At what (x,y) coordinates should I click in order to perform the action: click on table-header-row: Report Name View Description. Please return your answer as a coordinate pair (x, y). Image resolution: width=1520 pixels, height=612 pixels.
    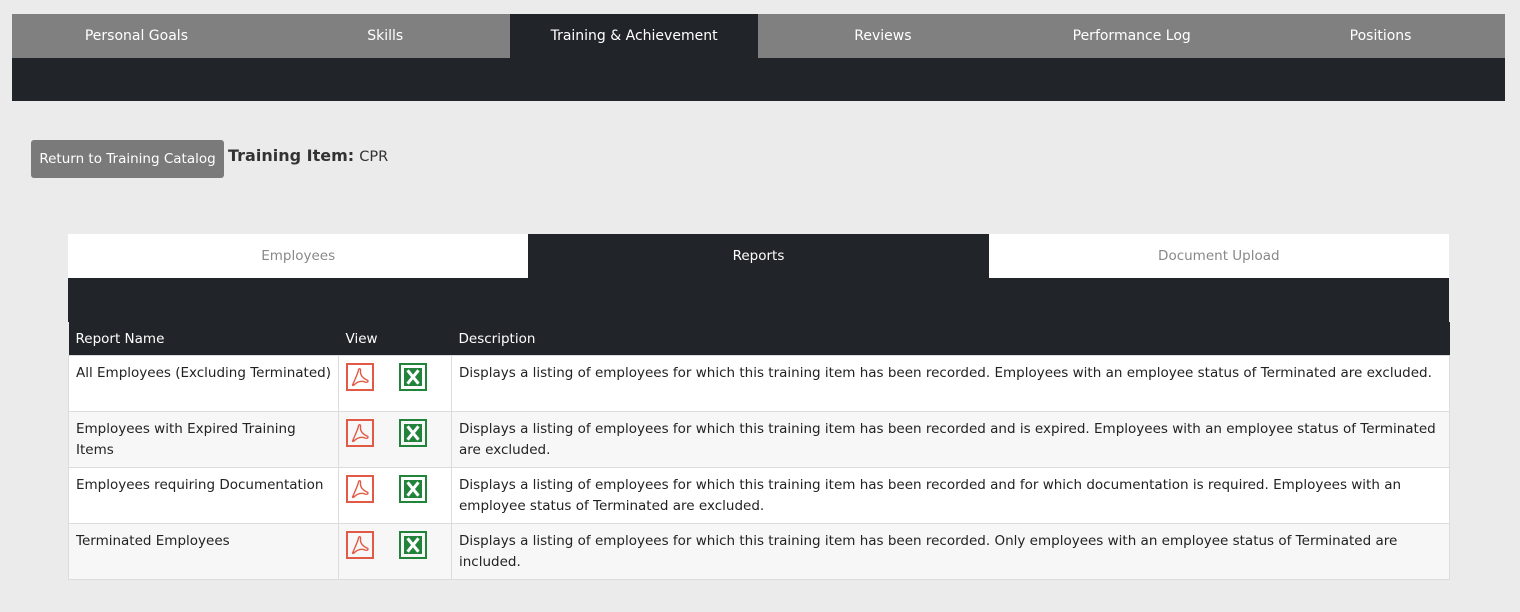
    Looking at the image, I should click on (759, 339).